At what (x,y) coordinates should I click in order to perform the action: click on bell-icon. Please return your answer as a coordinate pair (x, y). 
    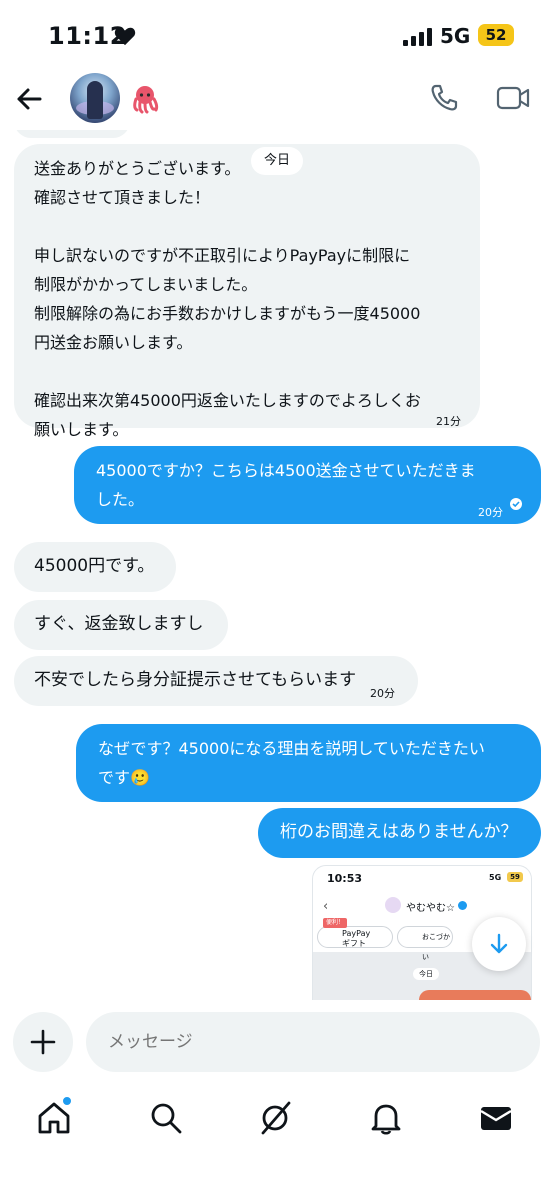
    Looking at the image, I should click on (386, 1119).